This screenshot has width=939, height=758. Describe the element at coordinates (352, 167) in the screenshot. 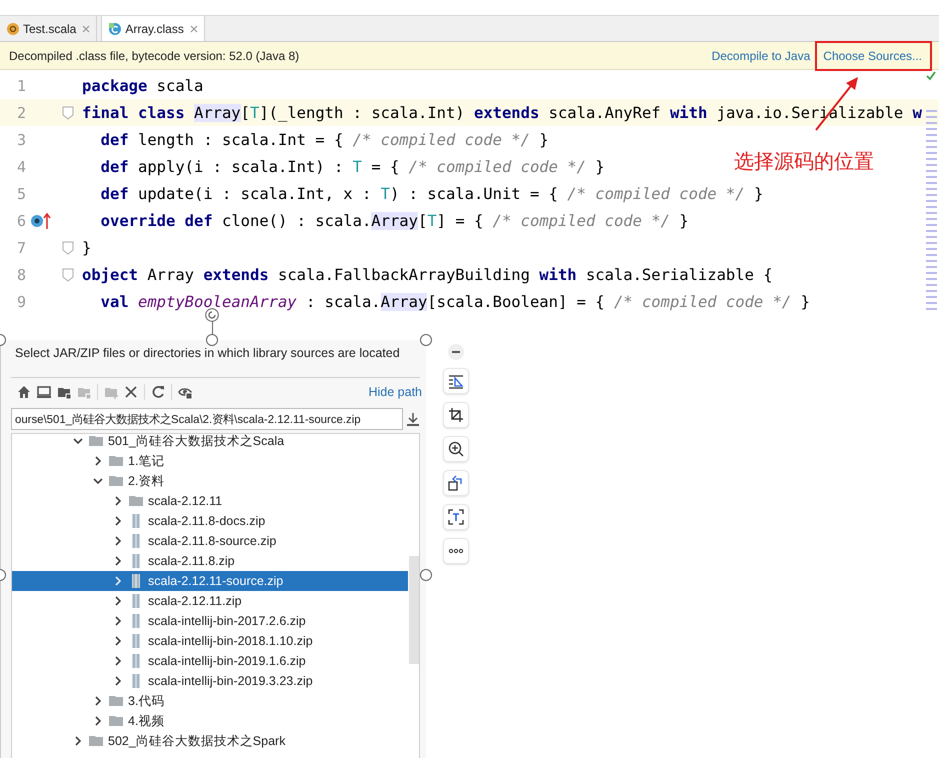

I see `code-line: def apply(i : scala.Int) : T = { /* compiled code */ }` at that location.